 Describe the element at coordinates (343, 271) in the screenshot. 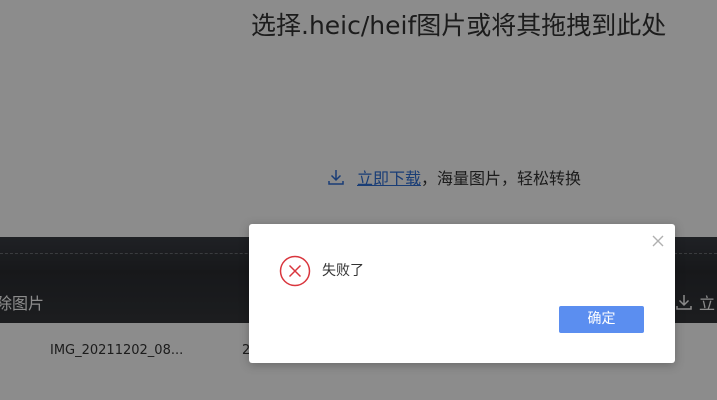

I see `dialog-message: 失败了` at that location.